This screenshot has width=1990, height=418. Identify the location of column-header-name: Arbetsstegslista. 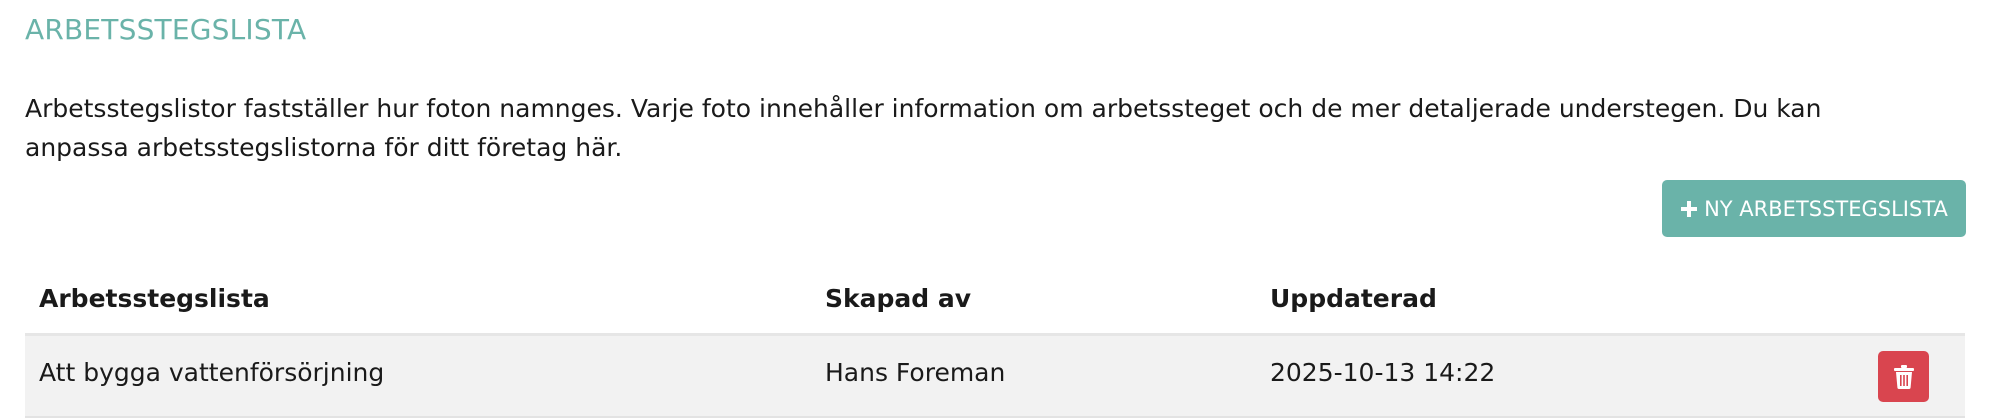
(154, 298).